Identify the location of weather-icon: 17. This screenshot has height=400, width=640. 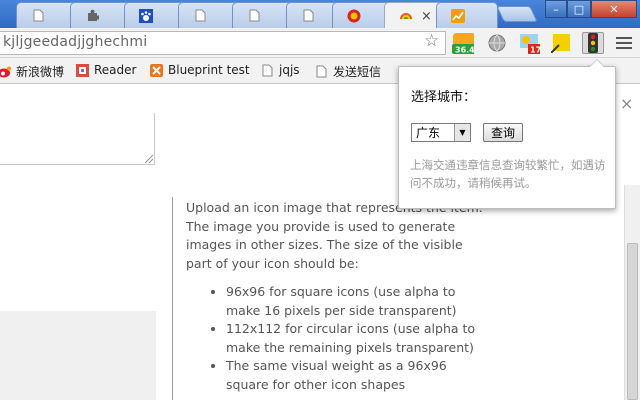
(529, 43).